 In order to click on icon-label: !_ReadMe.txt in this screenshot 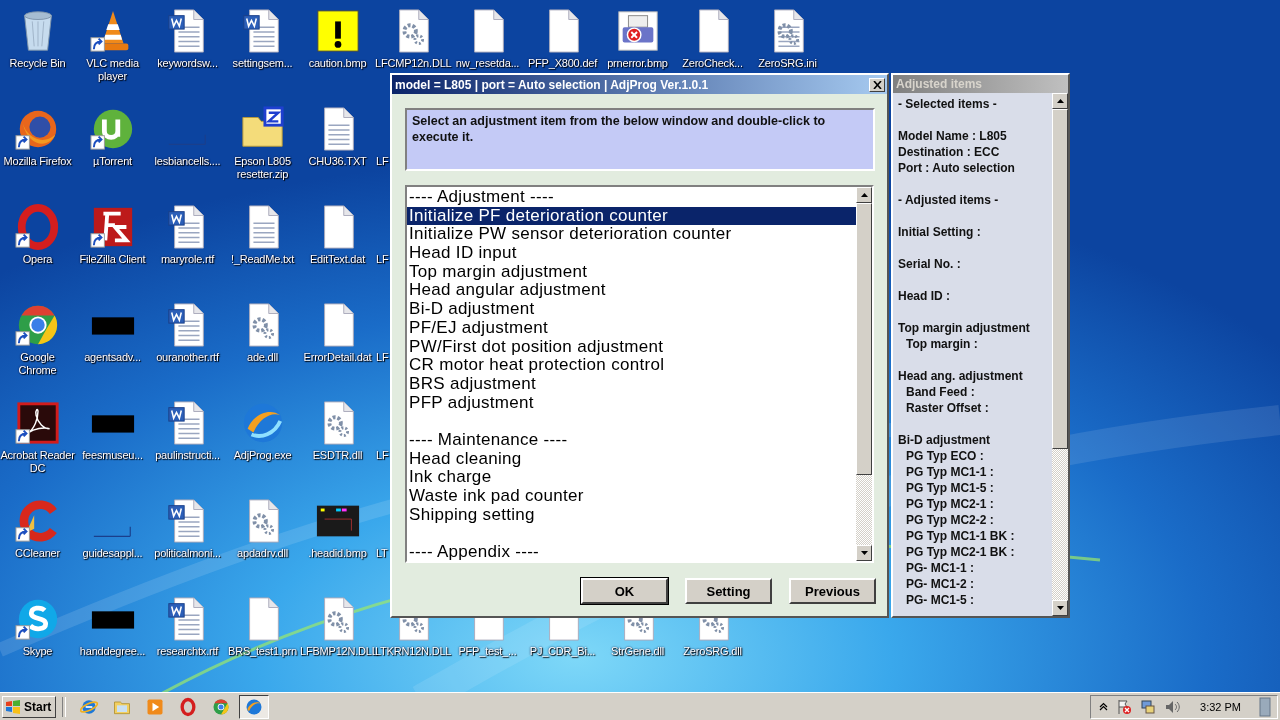, I will do `click(262, 259)`.